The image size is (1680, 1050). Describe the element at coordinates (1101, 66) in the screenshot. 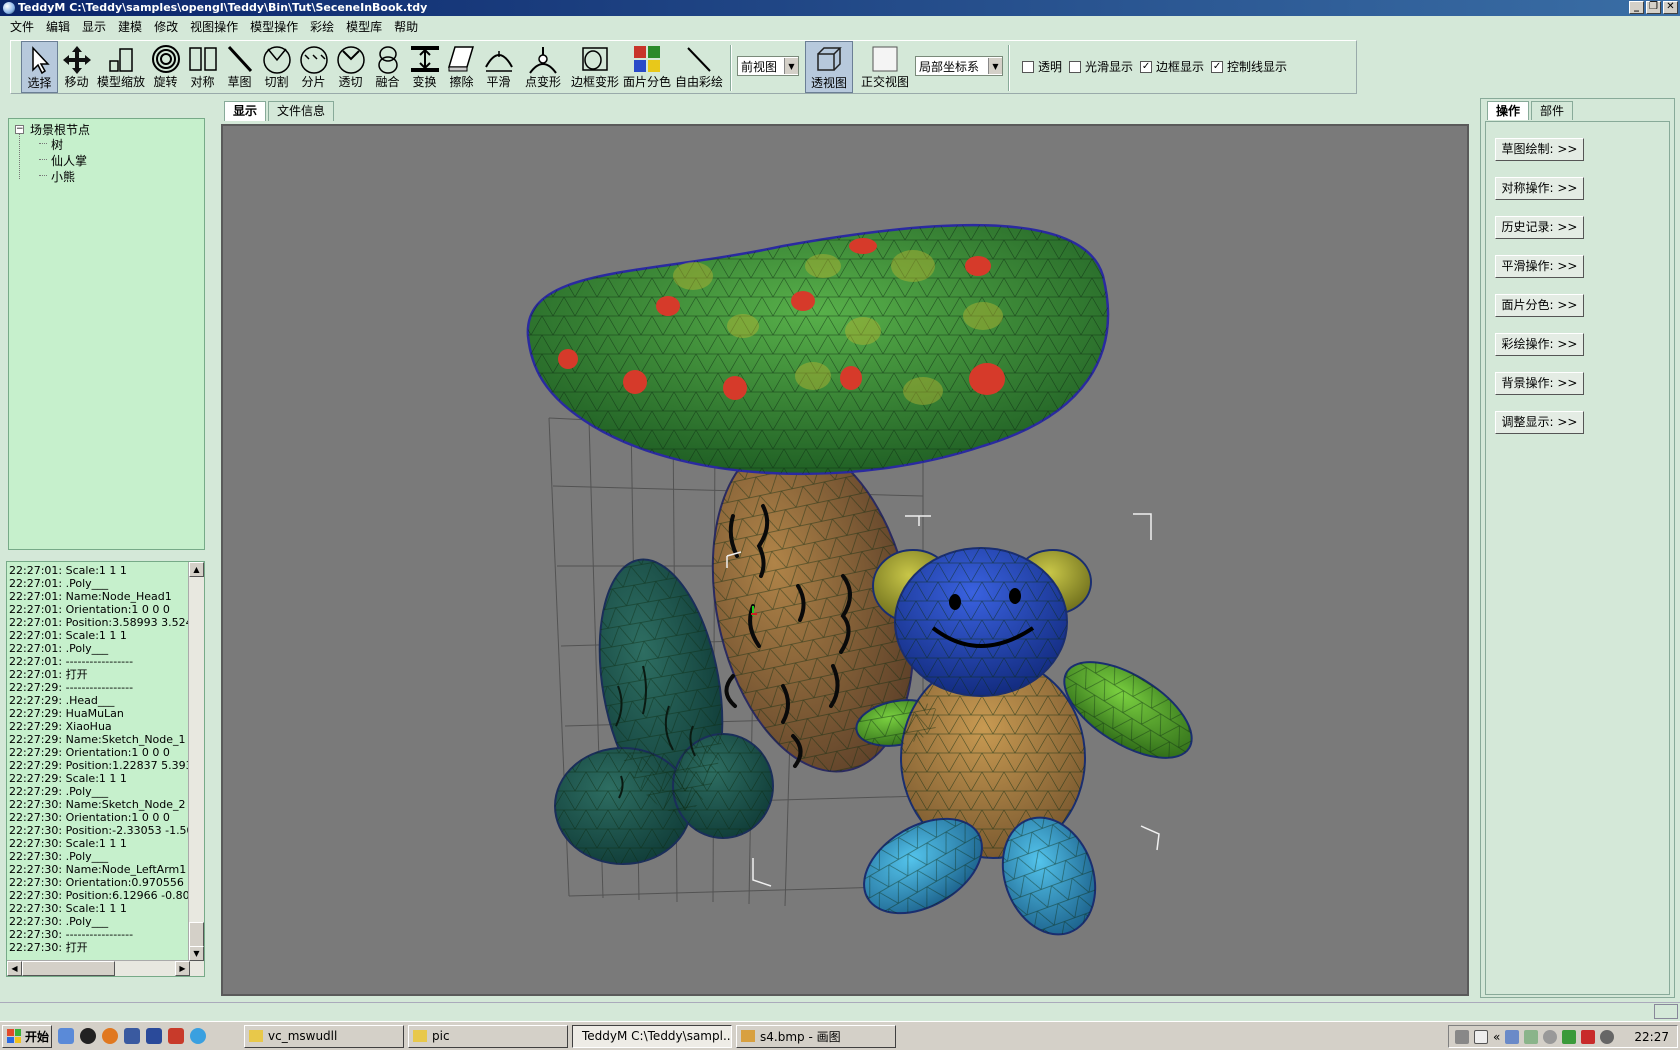

I see `checkbox-option-1: 光滑显示` at that location.